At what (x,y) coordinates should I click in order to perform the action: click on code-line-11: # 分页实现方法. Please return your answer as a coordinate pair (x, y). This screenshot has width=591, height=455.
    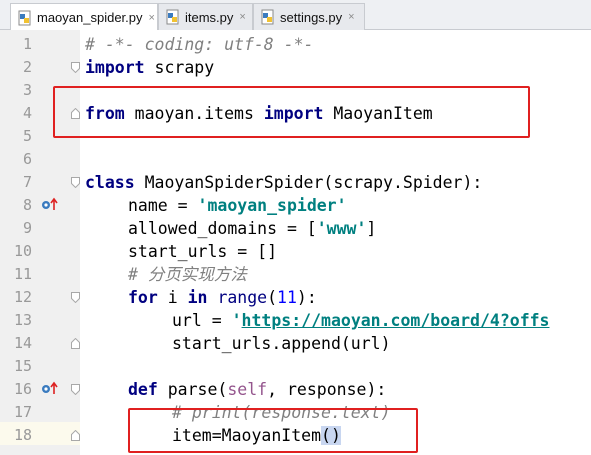
    Looking at the image, I should click on (187, 274).